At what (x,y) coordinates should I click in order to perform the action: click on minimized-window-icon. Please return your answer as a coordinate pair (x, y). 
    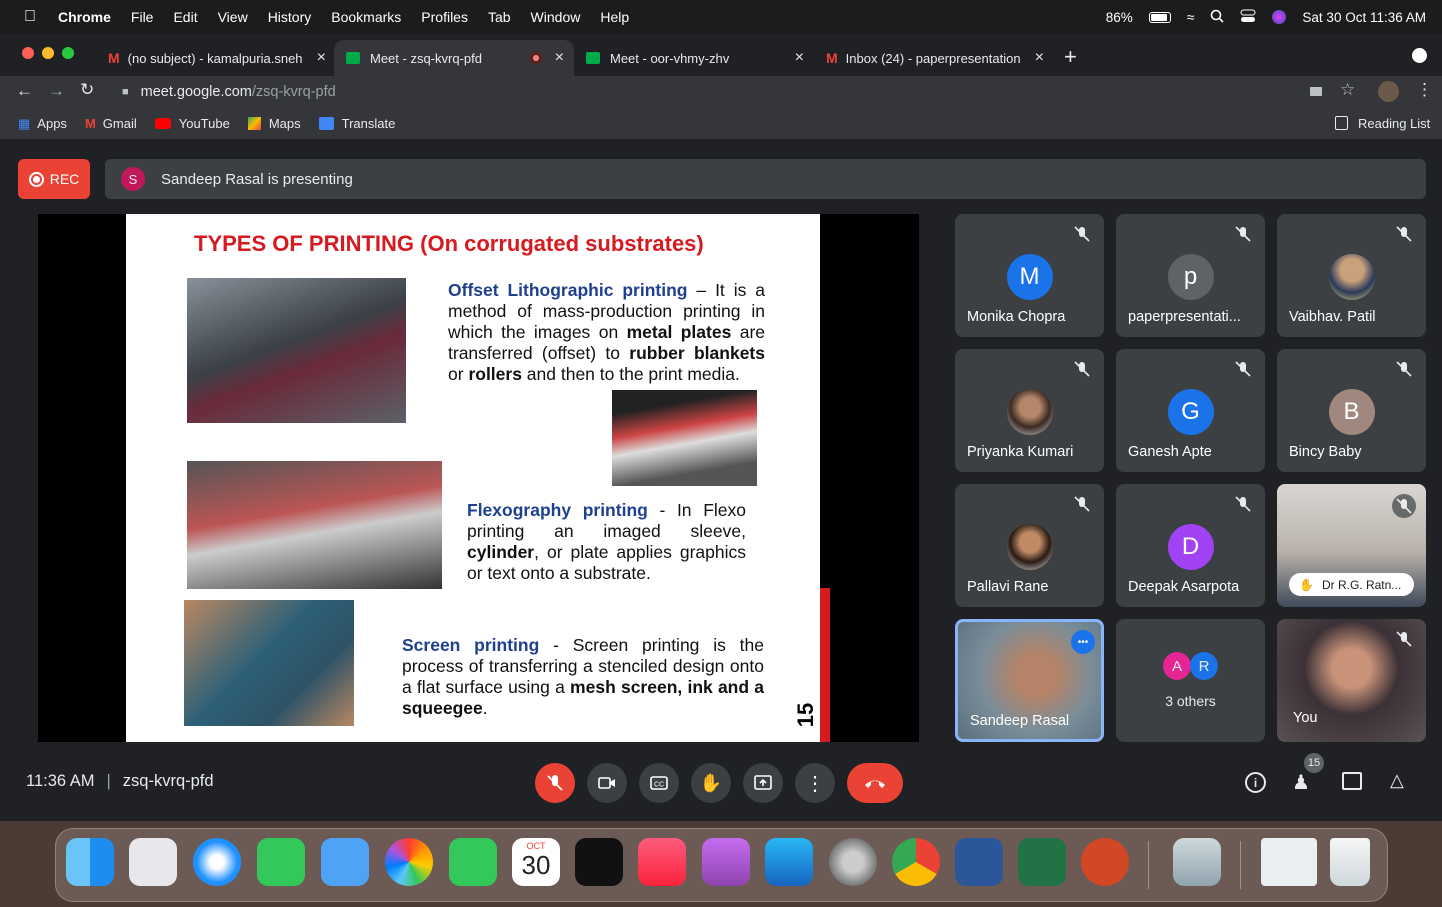
    Looking at the image, I should click on (1289, 862).